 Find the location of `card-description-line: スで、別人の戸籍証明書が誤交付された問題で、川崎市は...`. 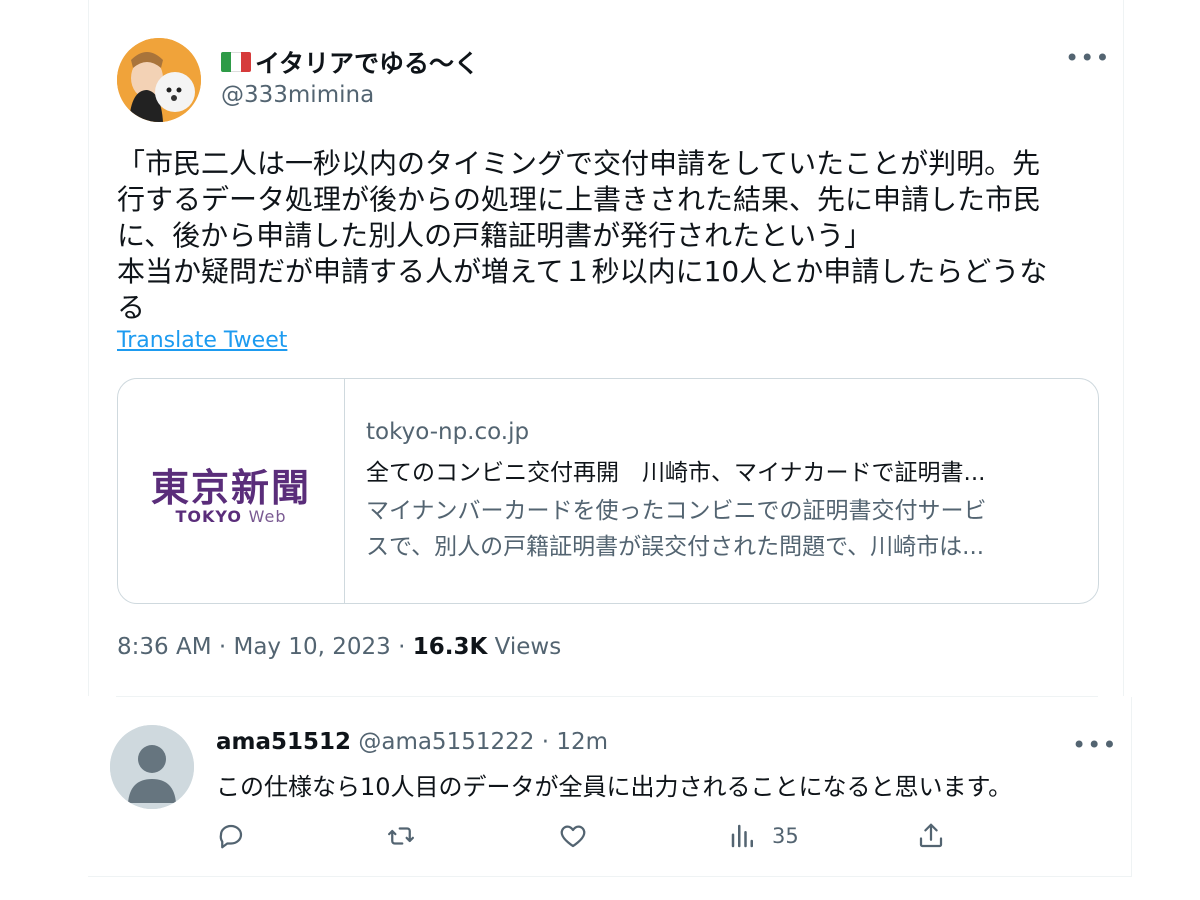

card-description-line: スで、別人の戸籍証明書が誤交付された問題で、川崎市は... is located at coordinates (675, 547).